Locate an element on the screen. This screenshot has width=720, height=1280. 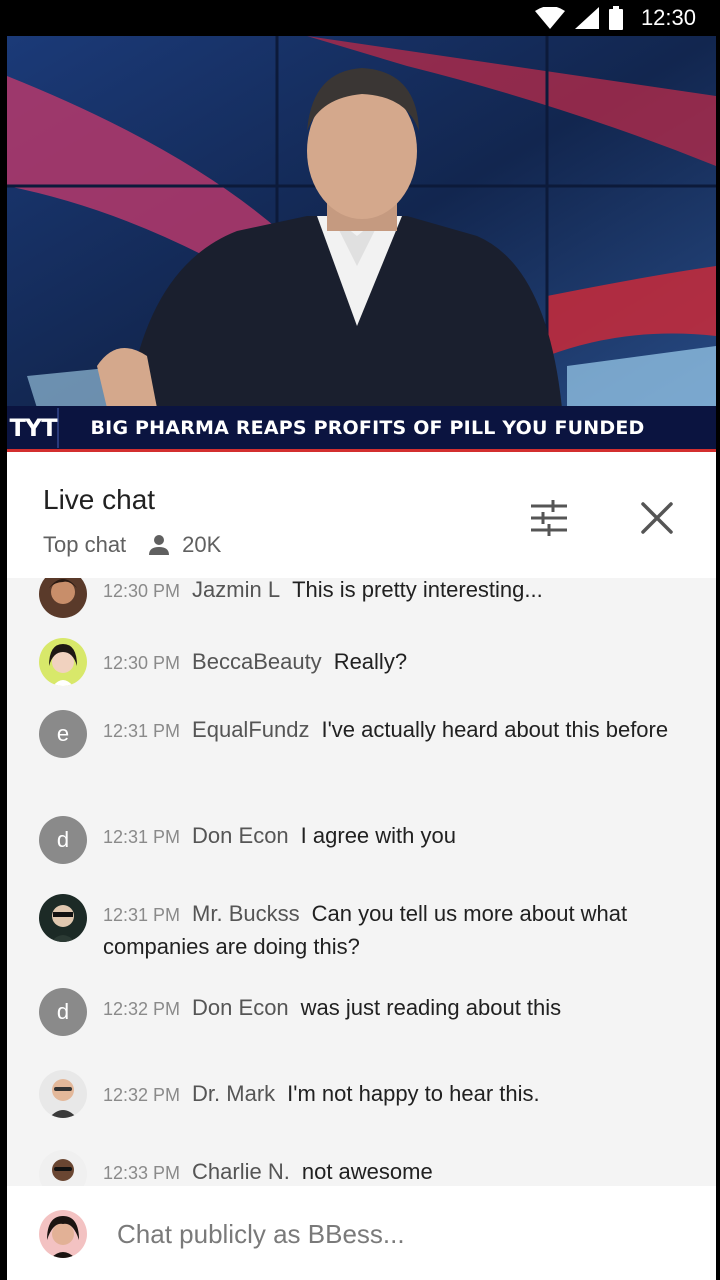
message-body: 12:30 PM BeccaBeauty Really? is located at coordinates (398, 662).